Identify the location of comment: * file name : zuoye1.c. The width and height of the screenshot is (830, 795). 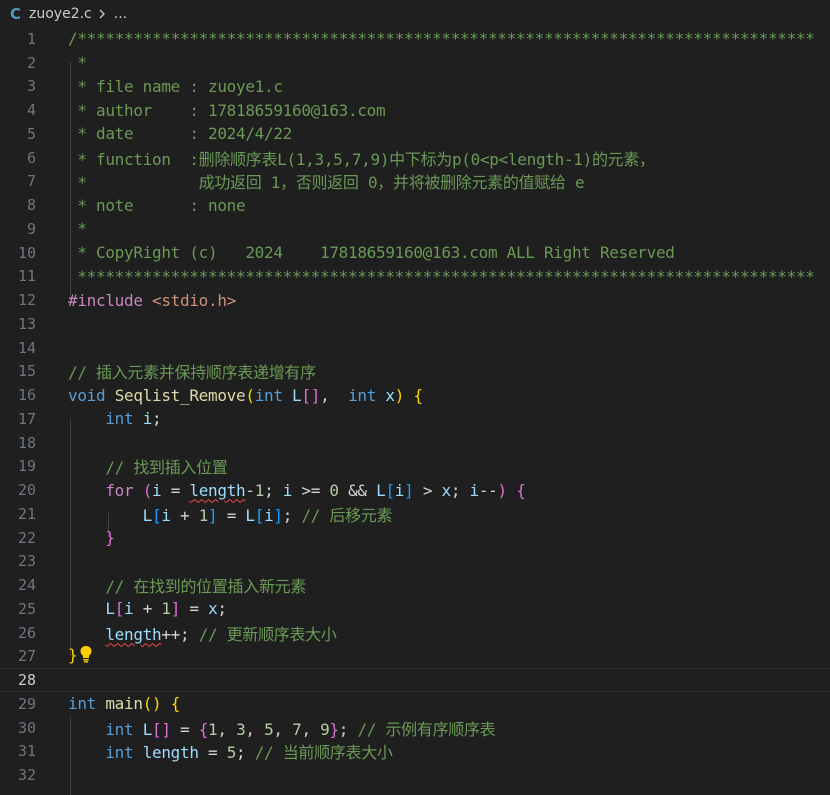
(175, 86).